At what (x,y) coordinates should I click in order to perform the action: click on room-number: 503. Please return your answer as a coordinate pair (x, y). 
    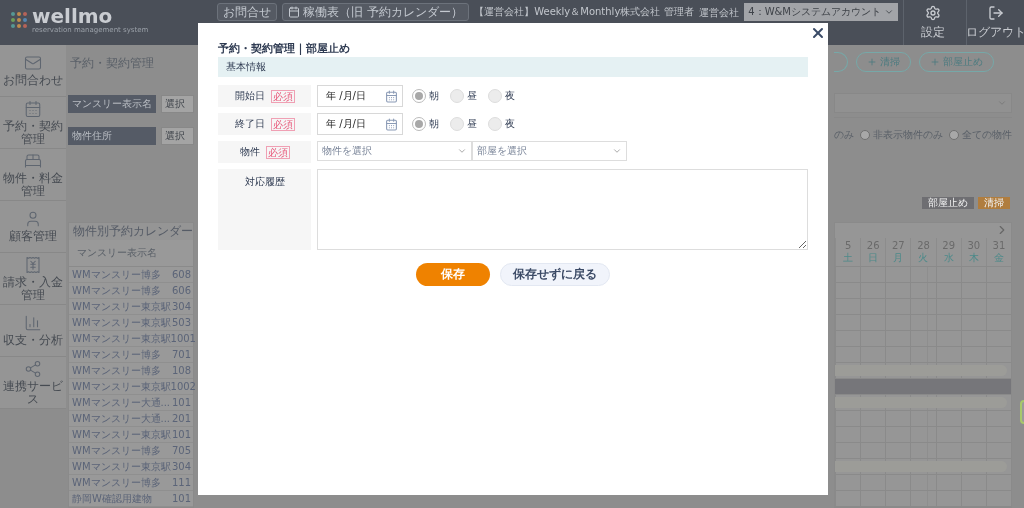
    Looking at the image, I should click on (181, 322).